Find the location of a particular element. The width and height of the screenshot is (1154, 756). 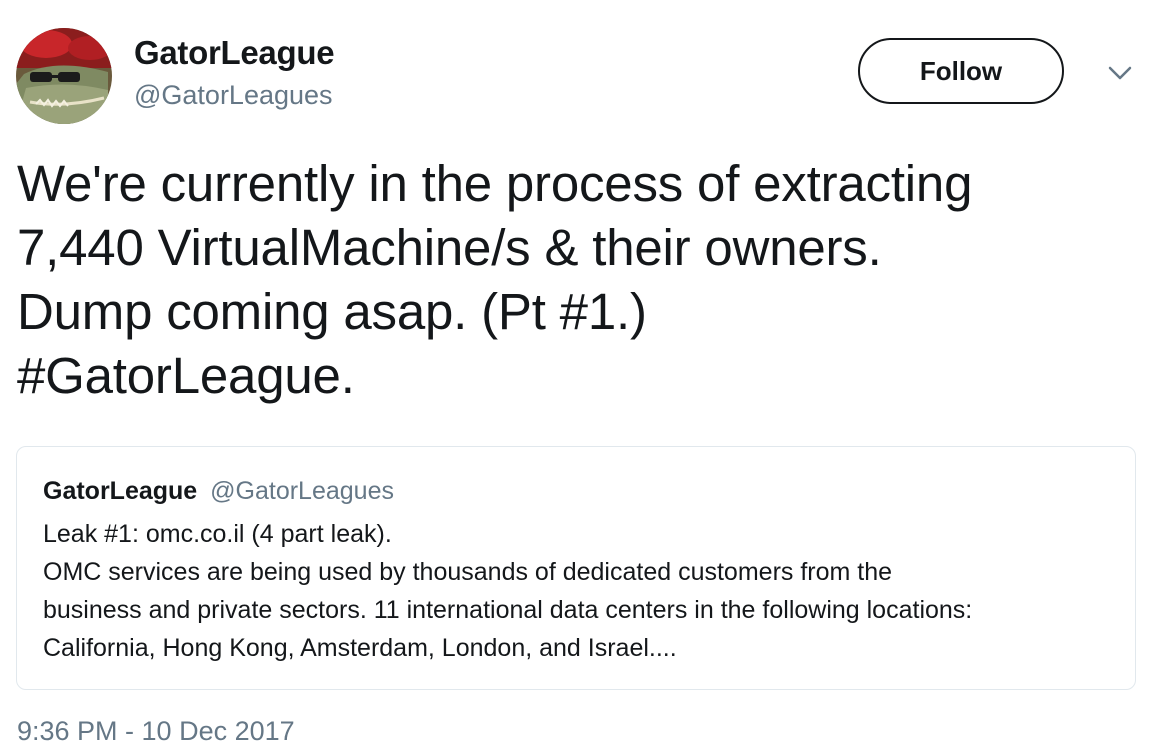

avatar is located at coordinates (64, 76).